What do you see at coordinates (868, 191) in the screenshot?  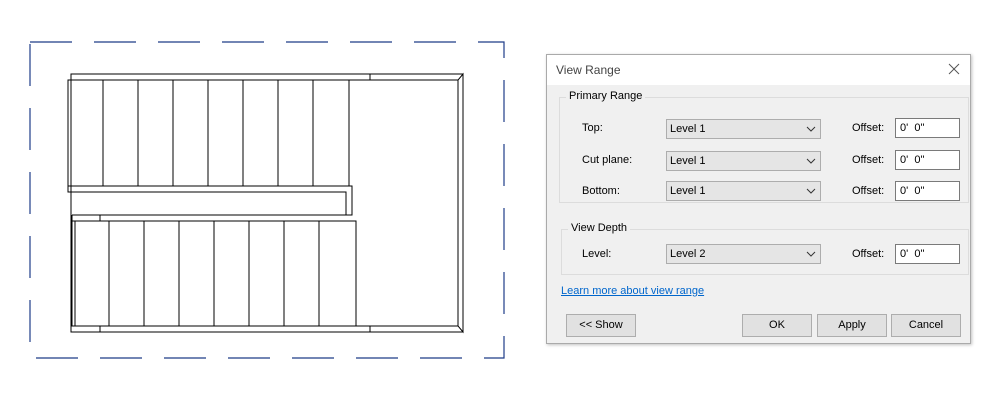 I see `bottom-offset-label: Offset:` at bounding box center [868, 191].